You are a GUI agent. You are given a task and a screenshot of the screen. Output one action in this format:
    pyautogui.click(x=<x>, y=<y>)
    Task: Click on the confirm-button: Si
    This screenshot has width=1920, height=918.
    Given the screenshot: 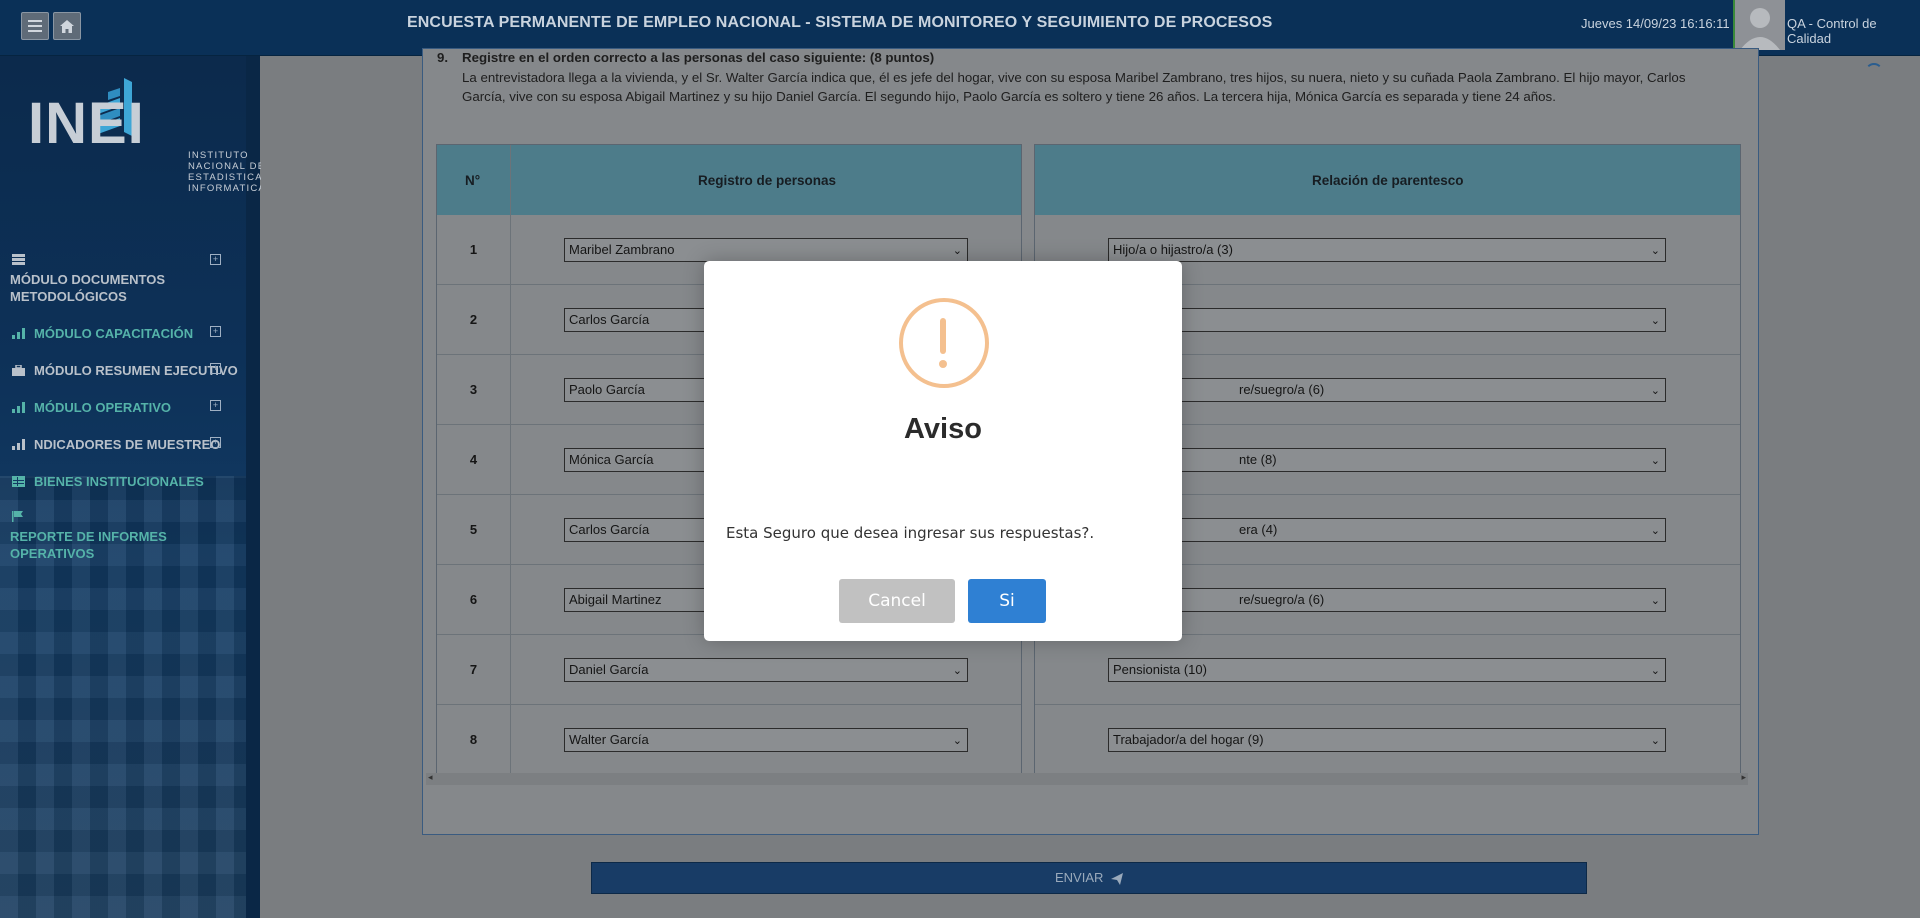 What is the action you would take?
    pyautogui.click(x=1007, y=601)
    